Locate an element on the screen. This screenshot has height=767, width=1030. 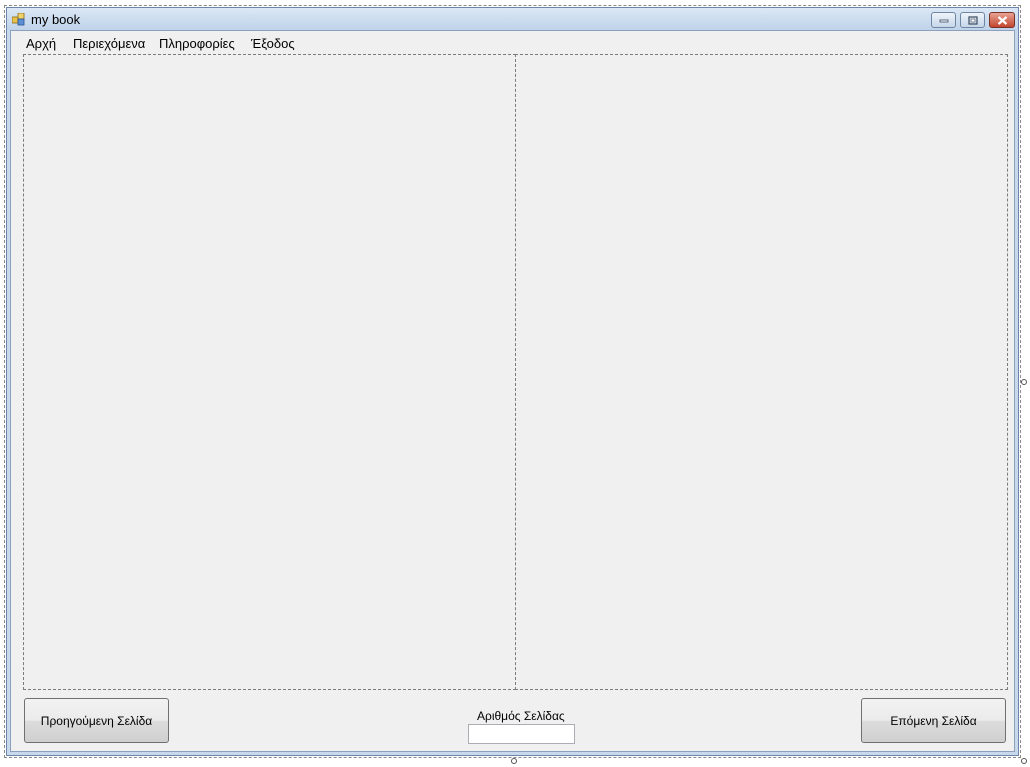
resize-grip-right is located at coordinates (1024, 382).